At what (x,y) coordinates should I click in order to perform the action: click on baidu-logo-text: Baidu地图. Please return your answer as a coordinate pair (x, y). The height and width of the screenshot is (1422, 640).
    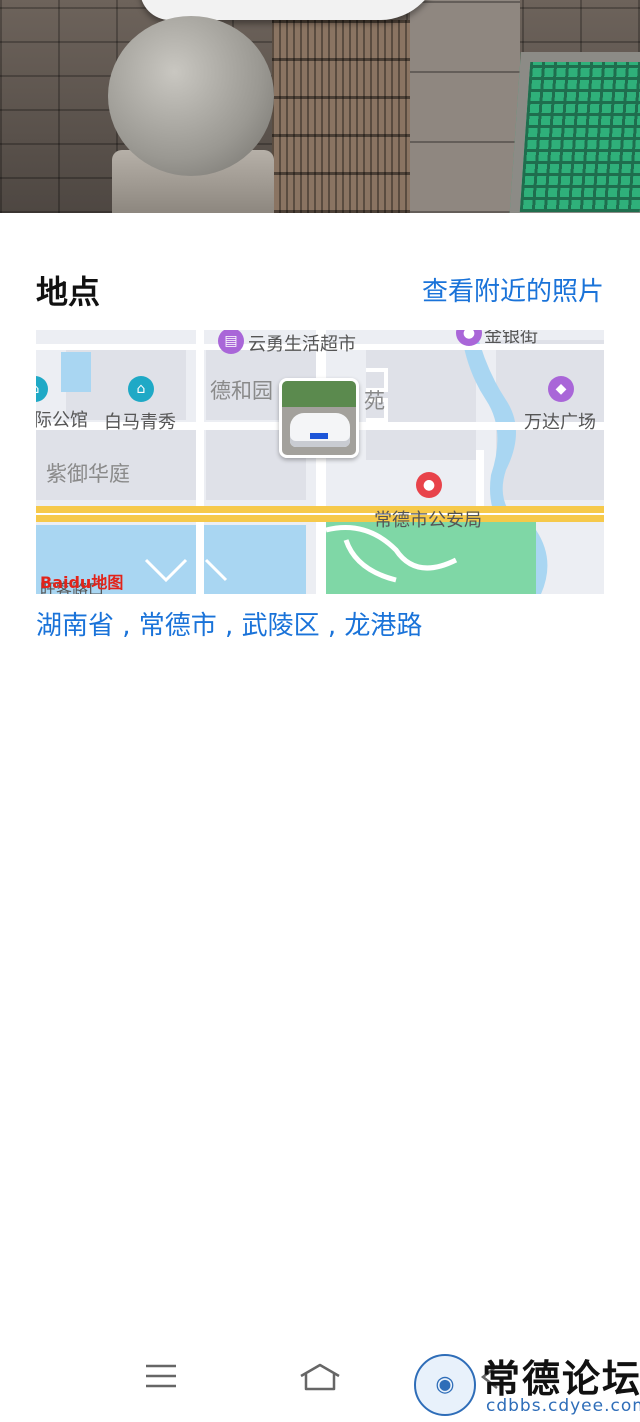
    Looking at the image, I should click on (82, 582).